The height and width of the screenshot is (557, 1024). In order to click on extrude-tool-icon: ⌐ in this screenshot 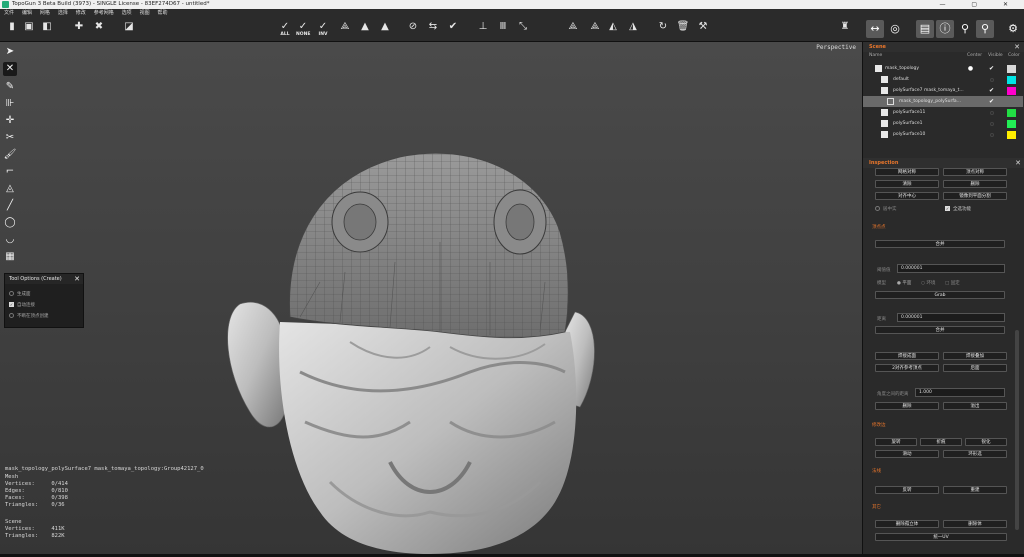, I will do `click(10, 172)`.